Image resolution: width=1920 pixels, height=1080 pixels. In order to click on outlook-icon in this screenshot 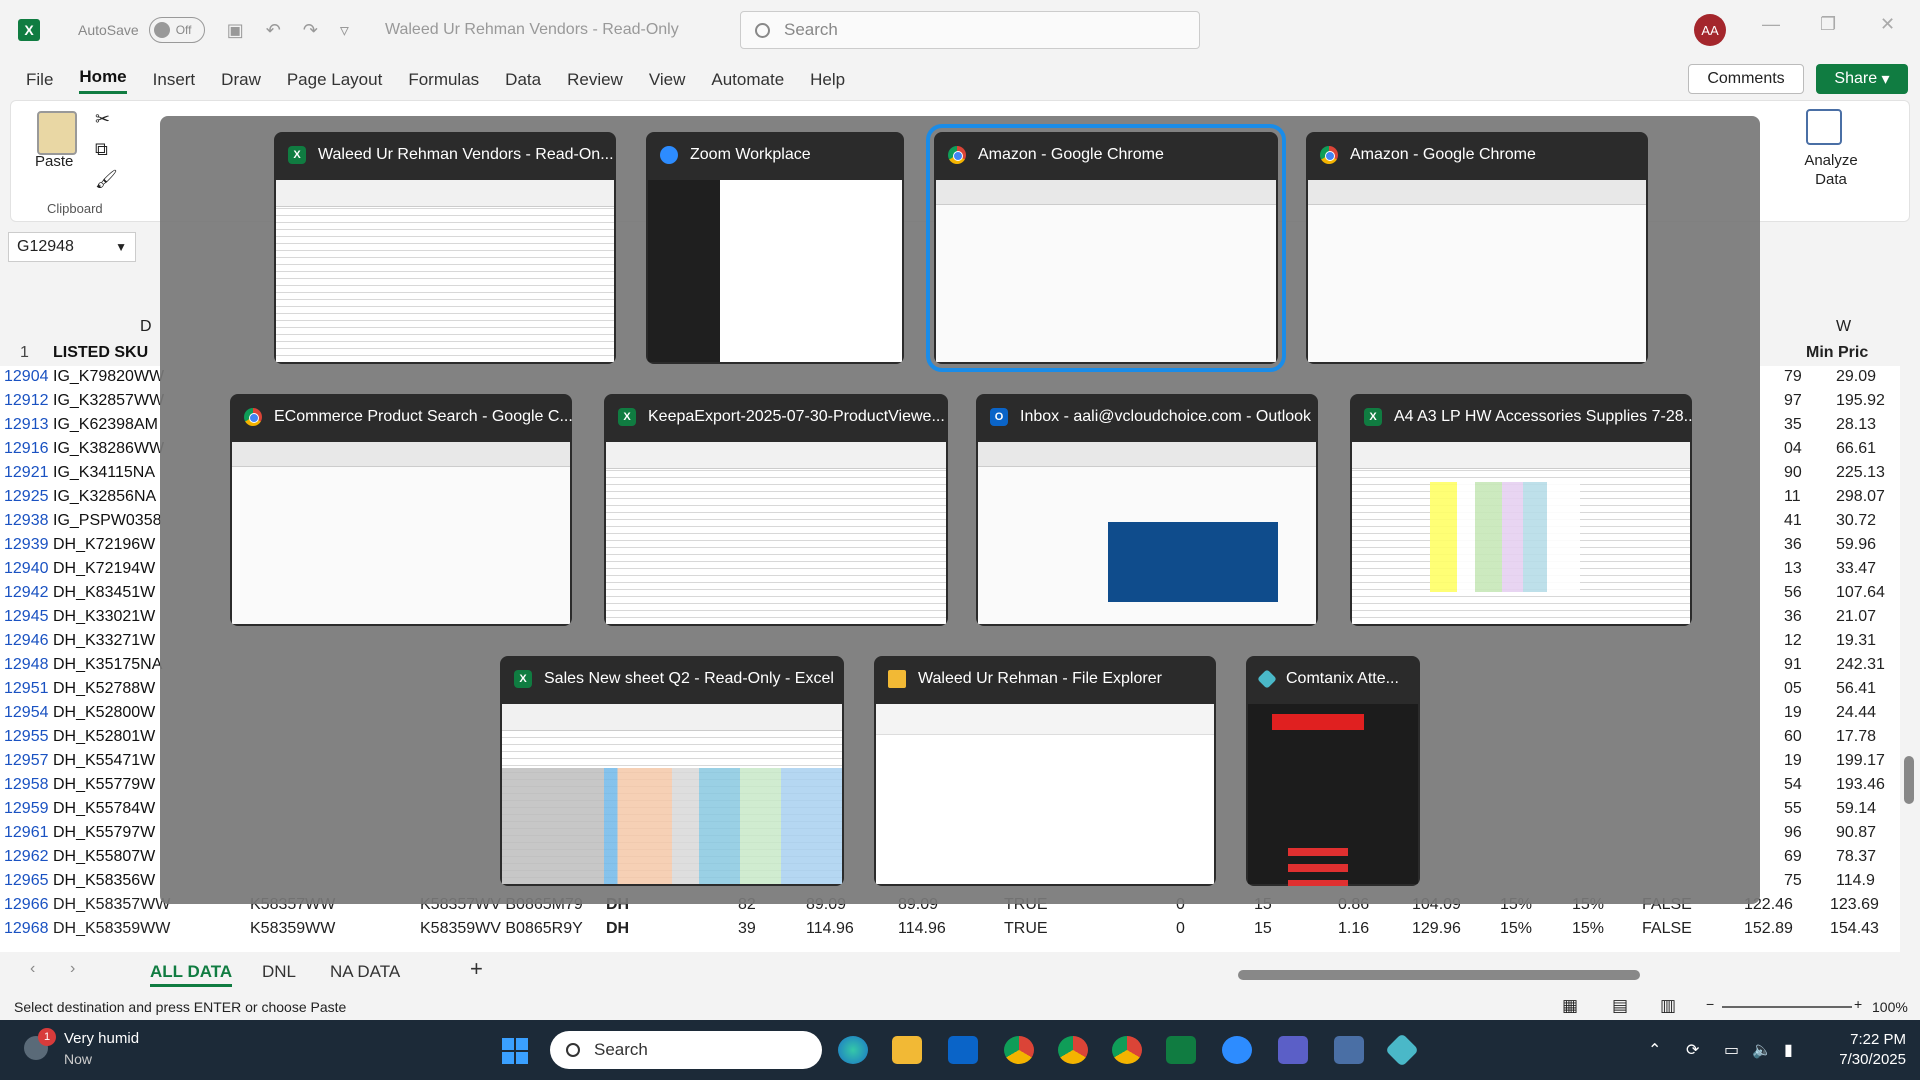, I will do `click(963, 1050)`.